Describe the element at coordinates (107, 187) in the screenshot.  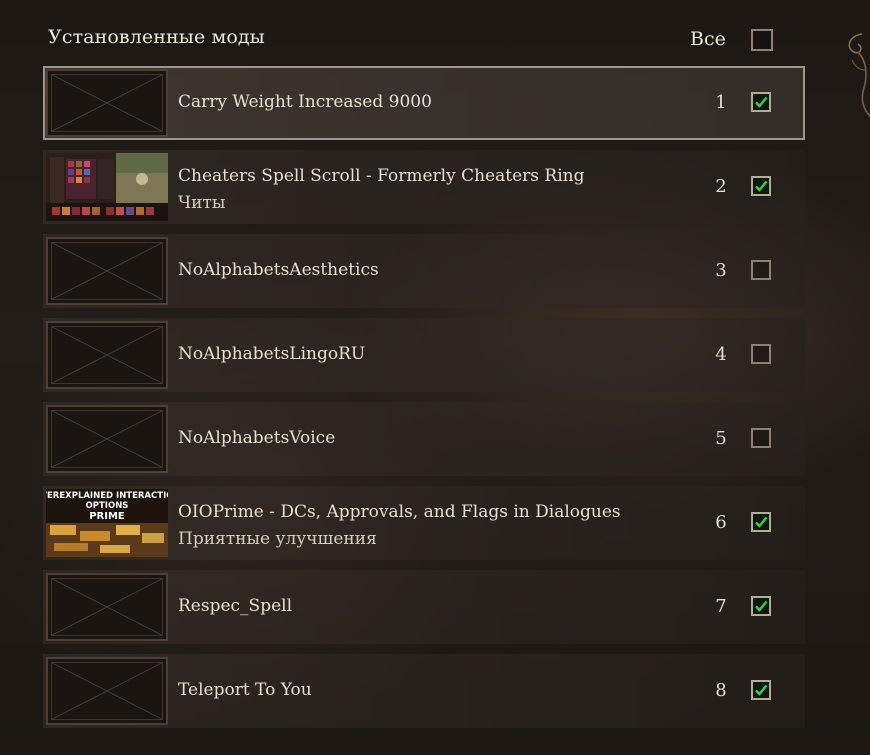
I see `mod-thumbnail-image` at that location.